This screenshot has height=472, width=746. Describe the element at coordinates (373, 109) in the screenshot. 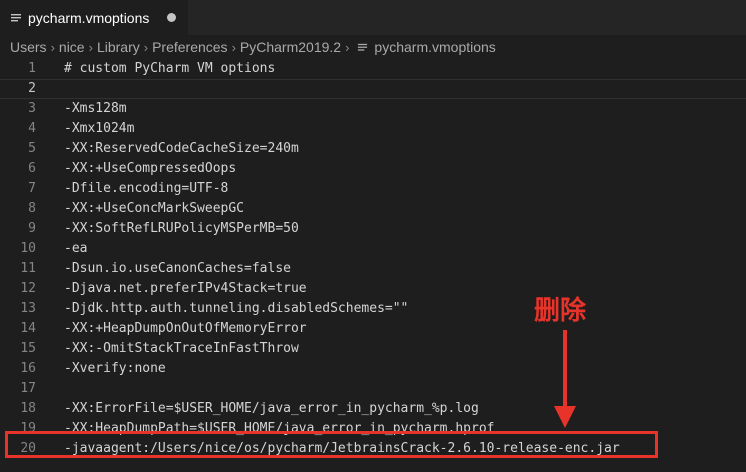

I see `code-line: 3 -Xms128m` at that location.